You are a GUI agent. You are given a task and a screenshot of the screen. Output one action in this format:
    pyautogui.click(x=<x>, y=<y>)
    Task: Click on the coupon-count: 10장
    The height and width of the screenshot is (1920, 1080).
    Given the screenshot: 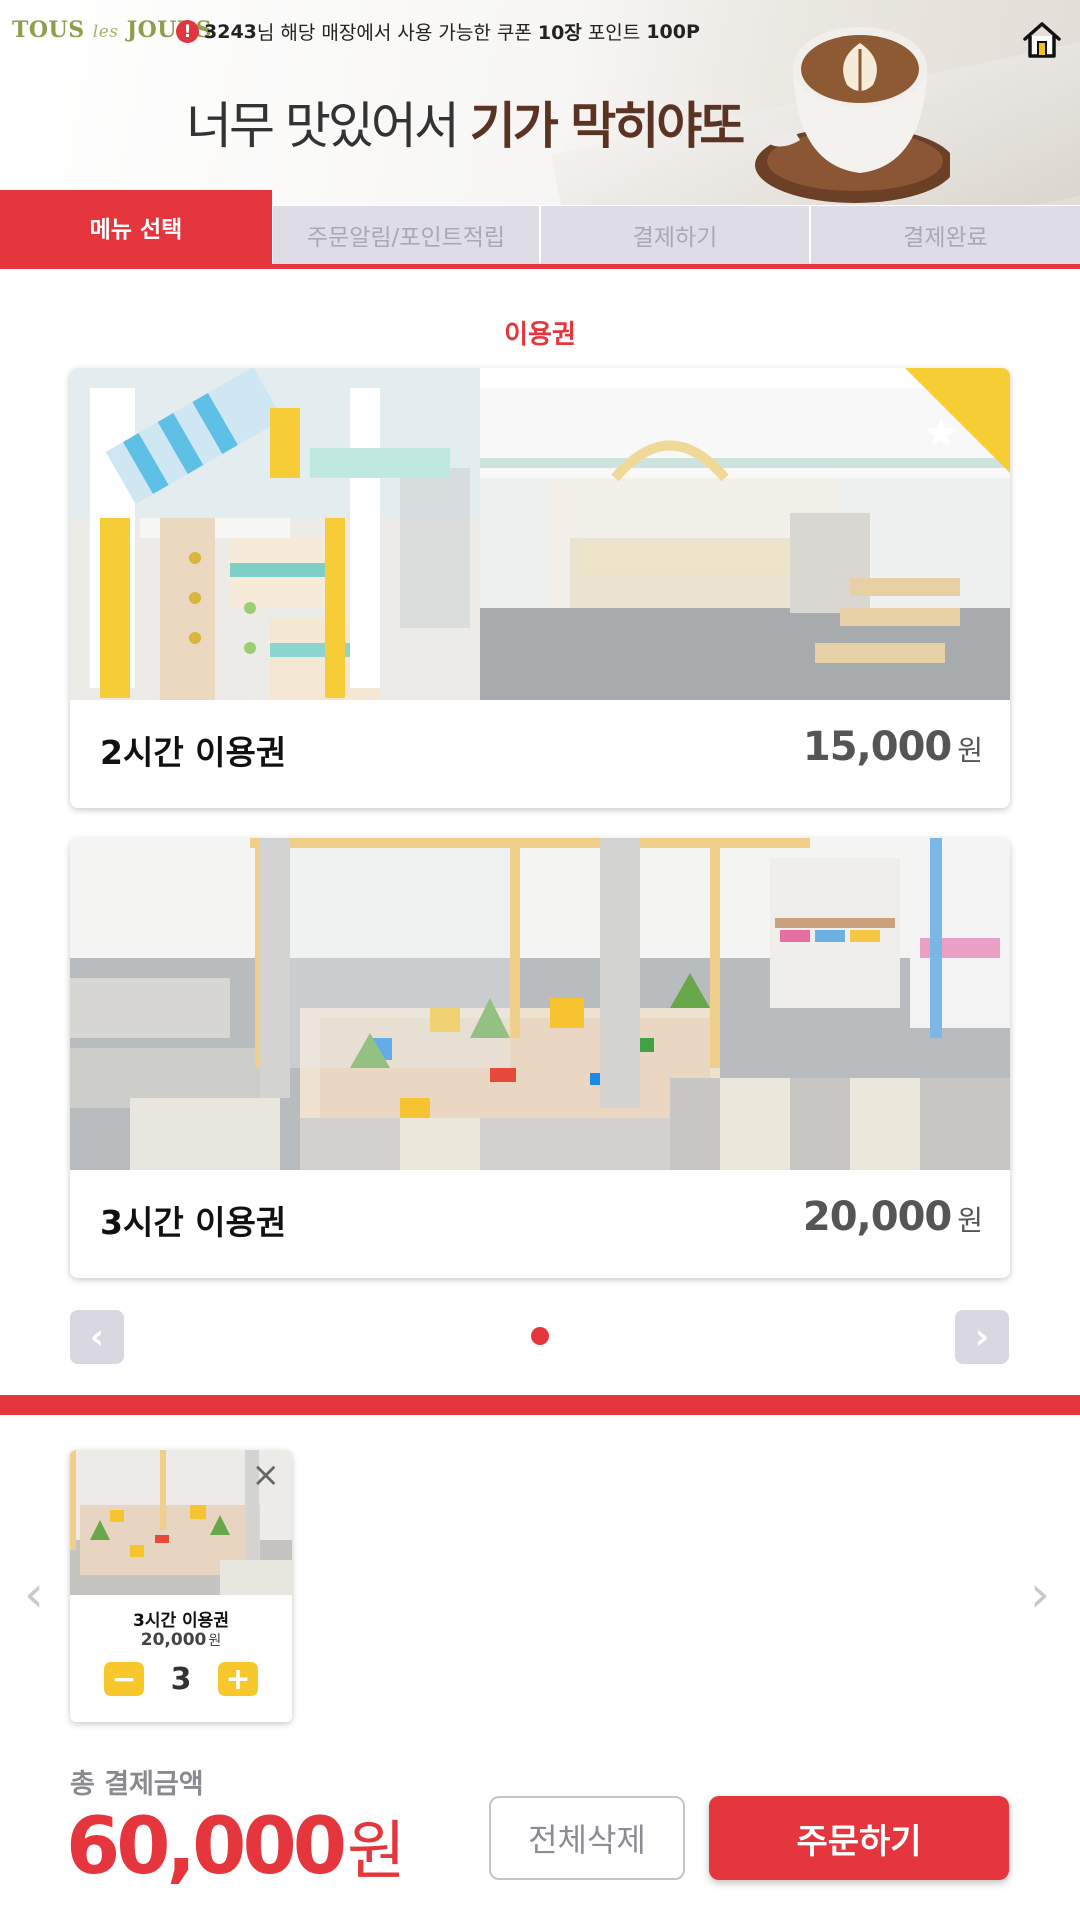 What is the action you would take?
    pyautogui.click(x=559, y=33)
    